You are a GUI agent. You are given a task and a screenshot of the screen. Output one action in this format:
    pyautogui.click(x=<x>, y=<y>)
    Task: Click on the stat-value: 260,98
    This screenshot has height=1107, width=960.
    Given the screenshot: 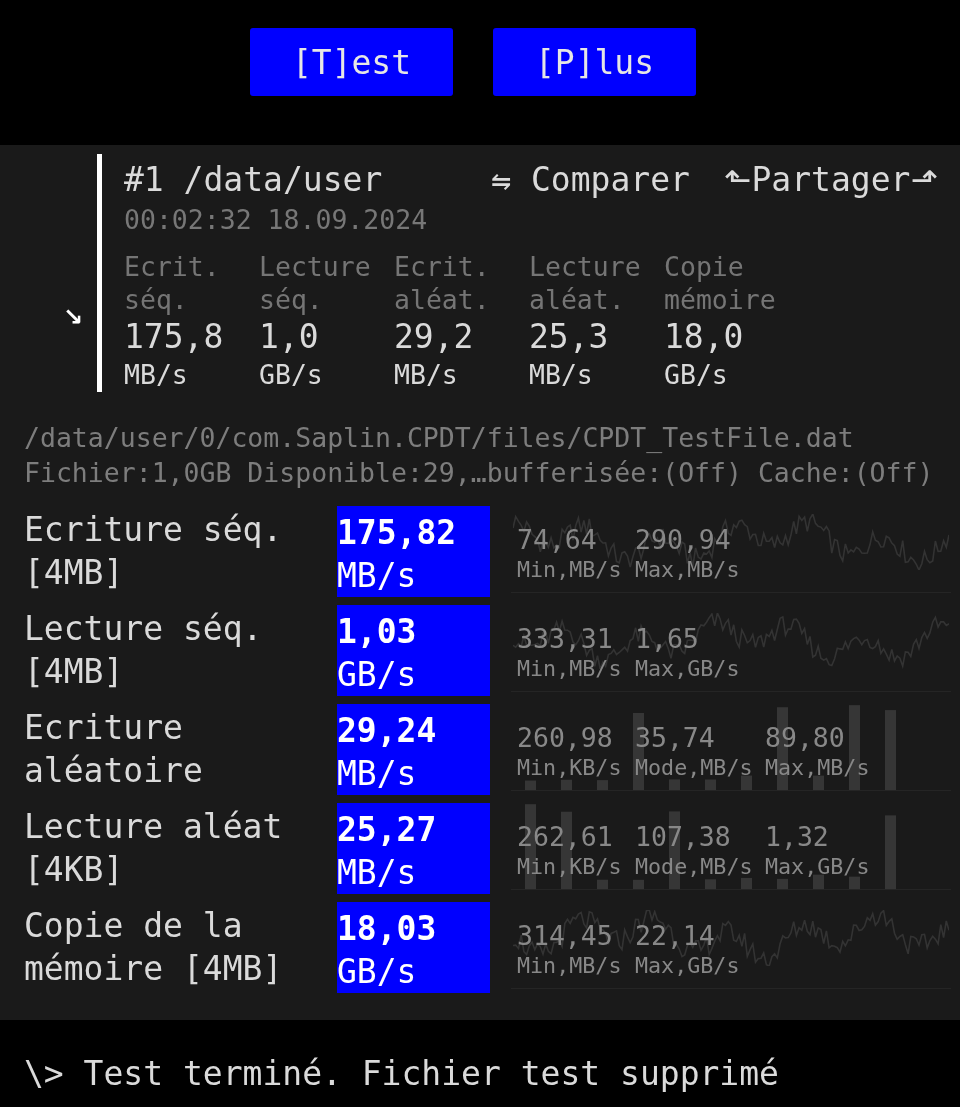 What is the action you would take?
    pyautogui.click(x=565, y=738)
    